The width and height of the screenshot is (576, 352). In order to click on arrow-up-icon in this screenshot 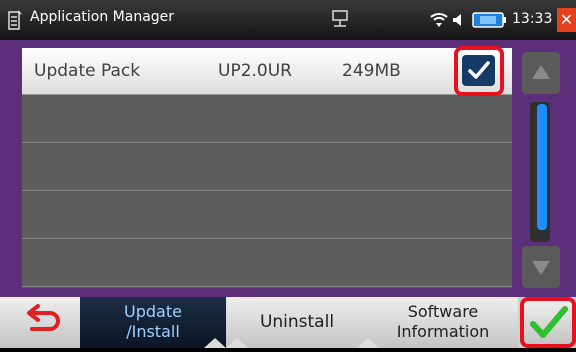, I will do `click(541, 72)`.